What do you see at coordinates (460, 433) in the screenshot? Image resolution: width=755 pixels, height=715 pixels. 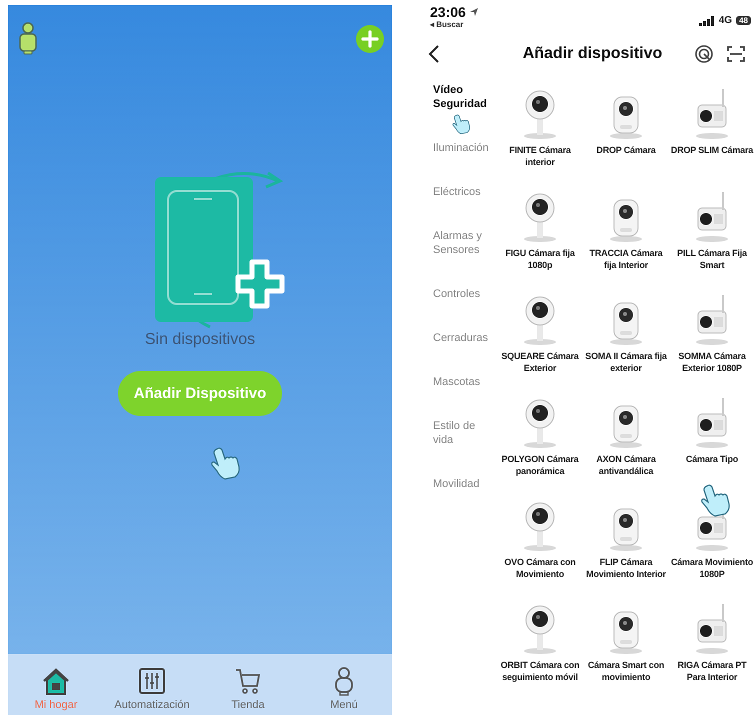 I see `category-item: Estilo de vida` at bounding box center [460, 433].